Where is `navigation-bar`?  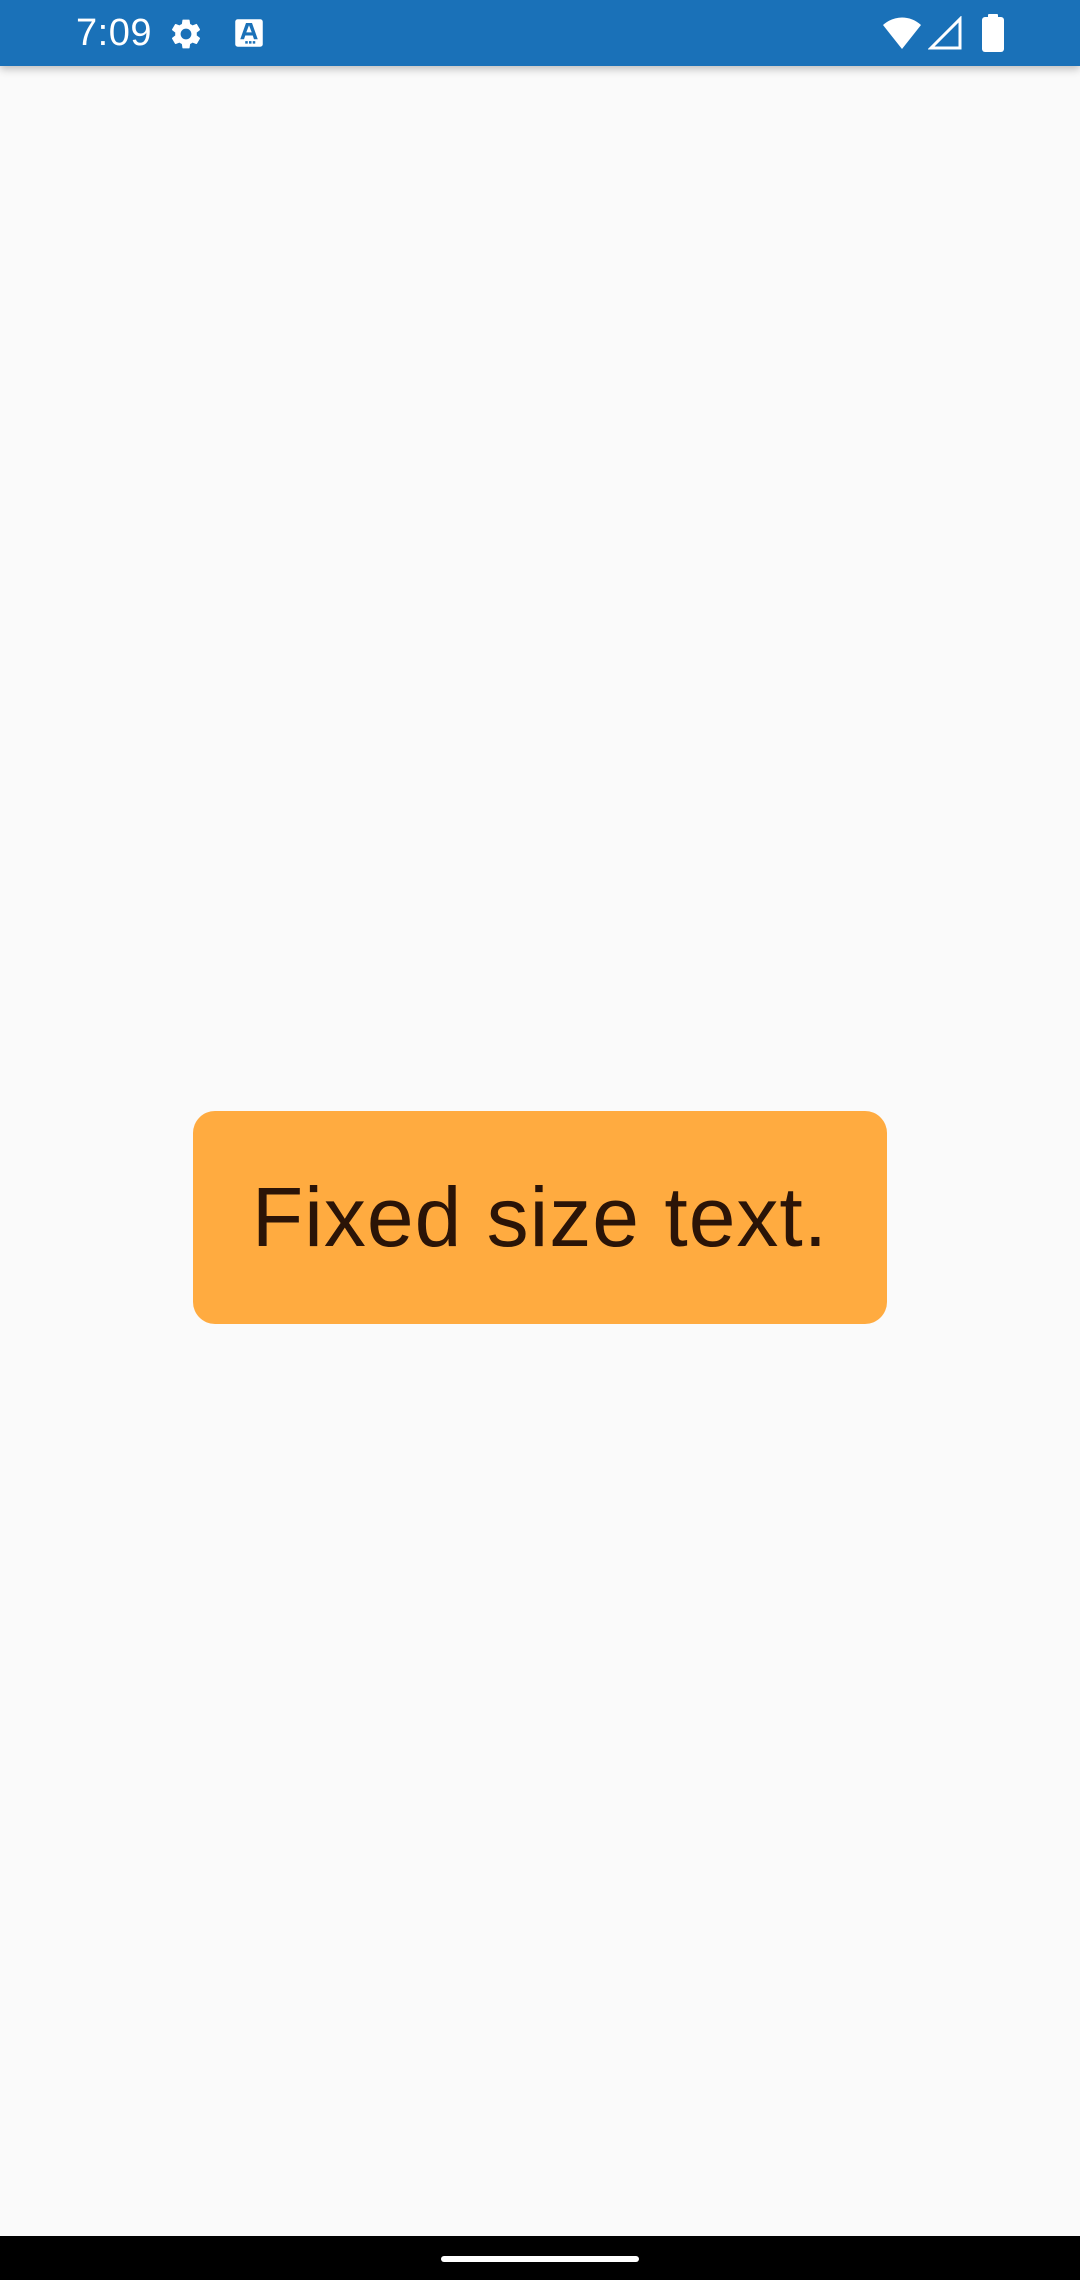
navigation-bar is located at coordinates (540, 2258).